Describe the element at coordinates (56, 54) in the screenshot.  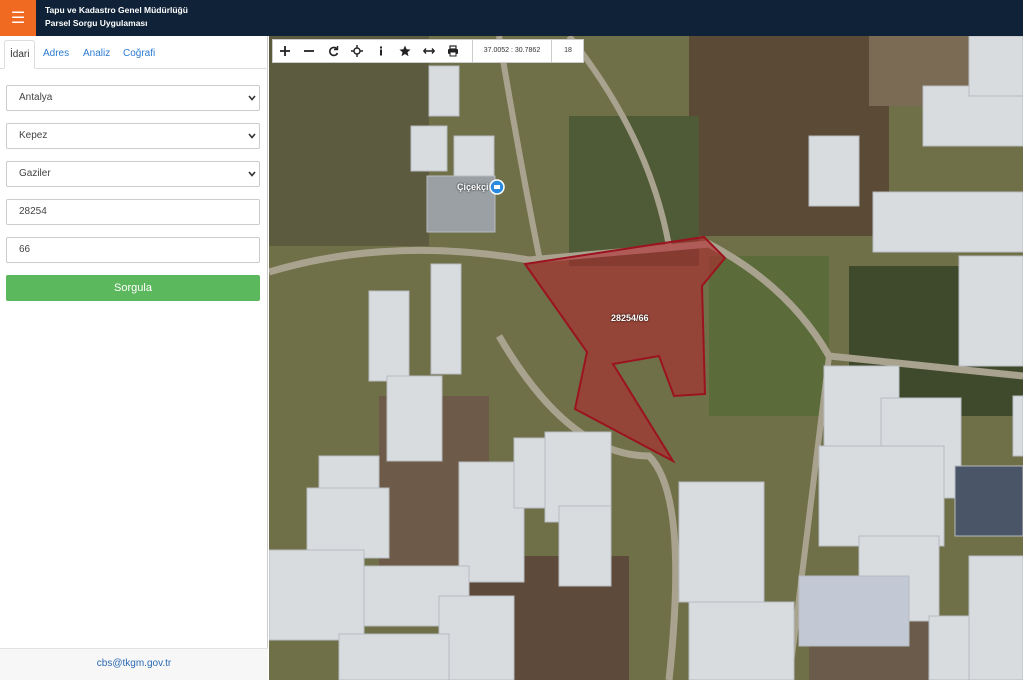
I see `tab-adres: Adres` at that location.